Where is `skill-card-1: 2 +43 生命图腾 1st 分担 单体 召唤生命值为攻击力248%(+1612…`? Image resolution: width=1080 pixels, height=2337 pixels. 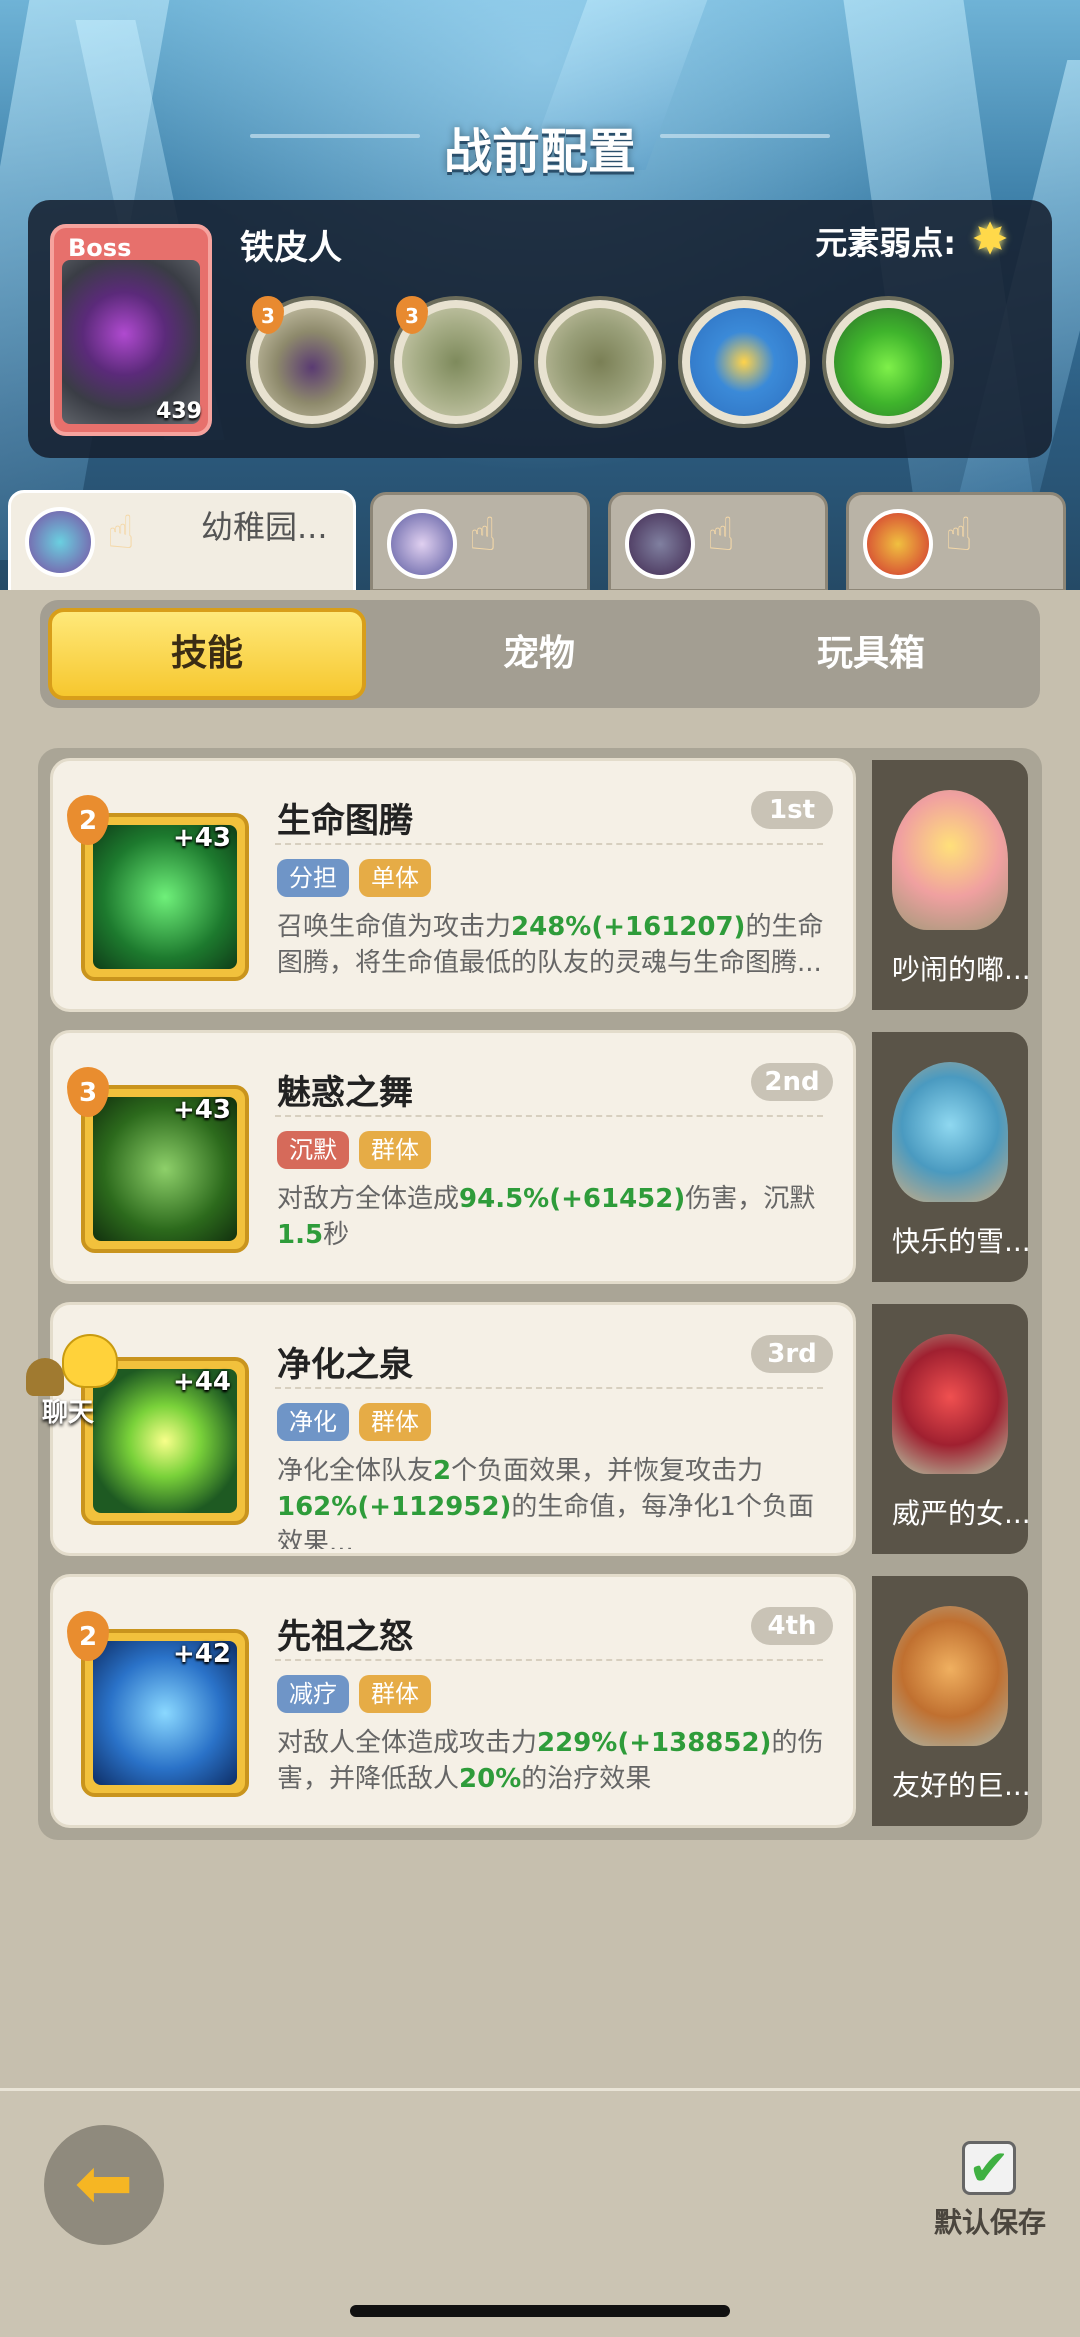 skill-card-1: 2 +43 生命图腾 1st 分担 单体 召唤生命值为攻击力248%(+1612… is located at coordinates (453, 885).